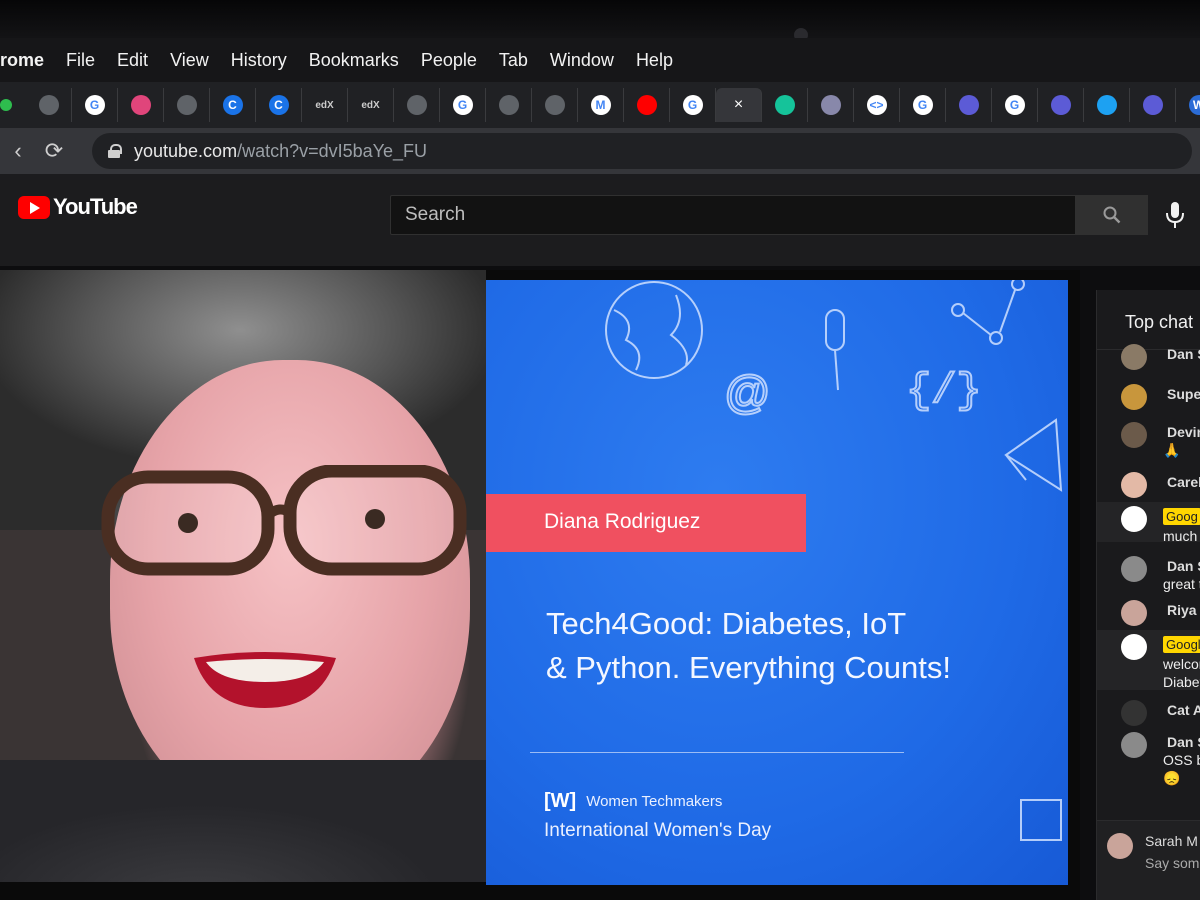  Describe the element at coordinates (284, 520) in the screenshot. I see `speaker-glasses` at that location.